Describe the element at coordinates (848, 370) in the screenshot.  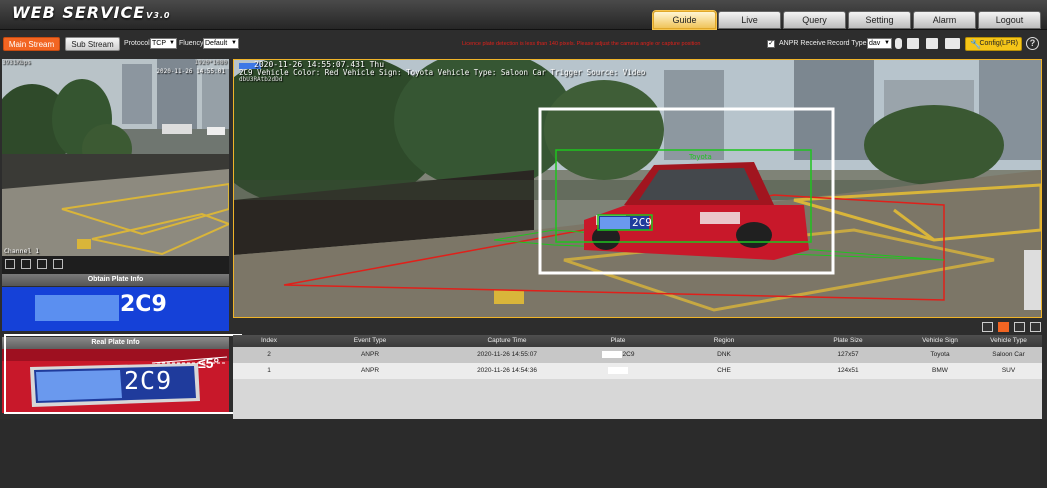
I see `cell-plate-size: 124x51` at that location.